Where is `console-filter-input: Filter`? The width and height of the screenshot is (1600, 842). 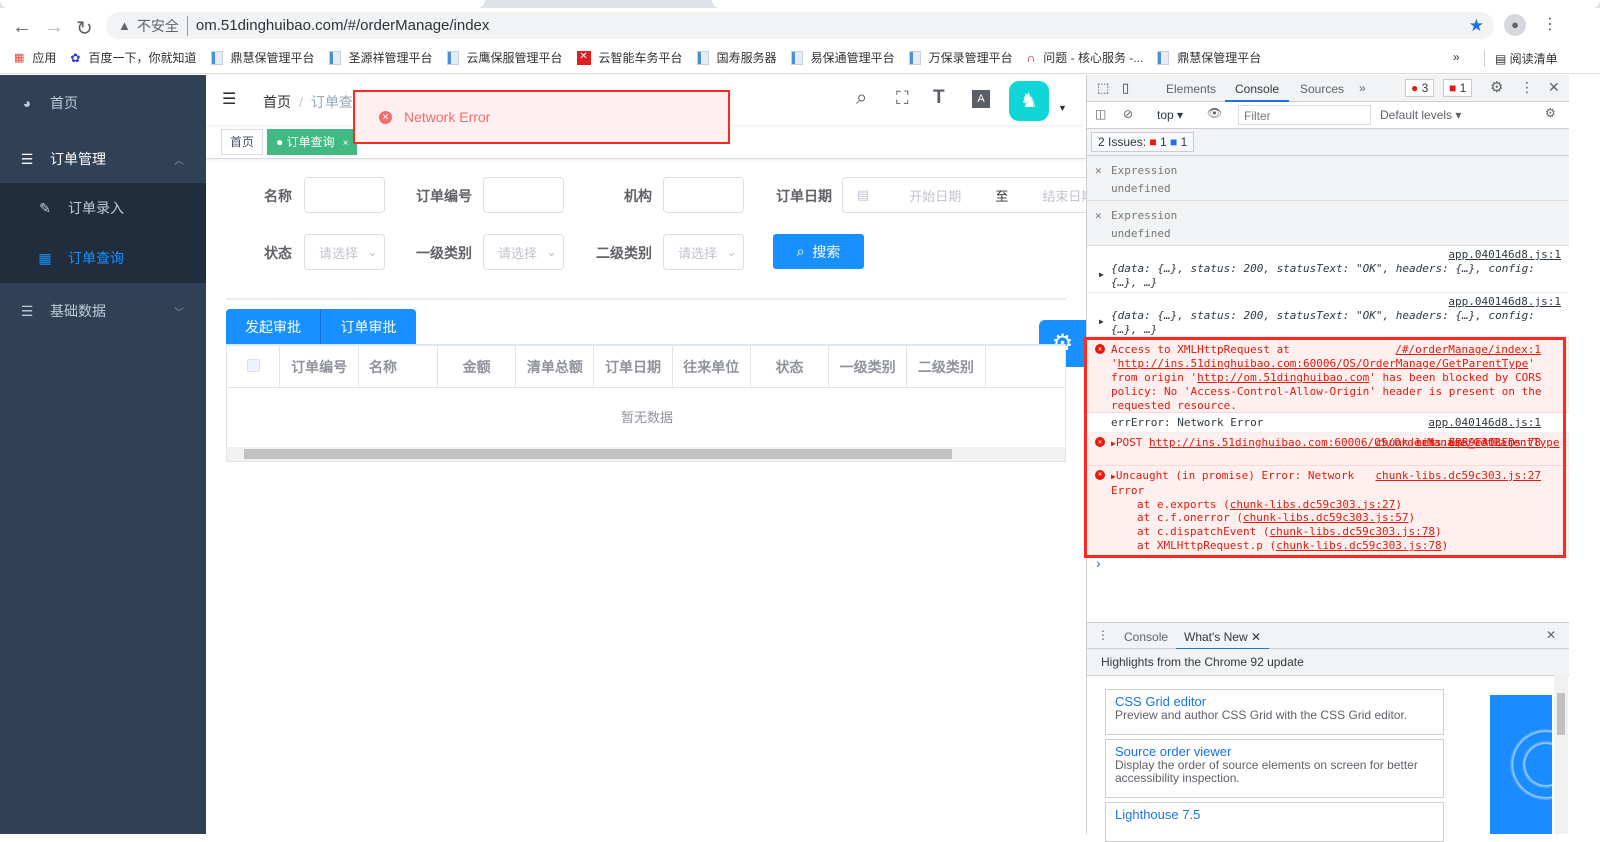 console-filter-input: Filter is located at coordinates (1304, 115).